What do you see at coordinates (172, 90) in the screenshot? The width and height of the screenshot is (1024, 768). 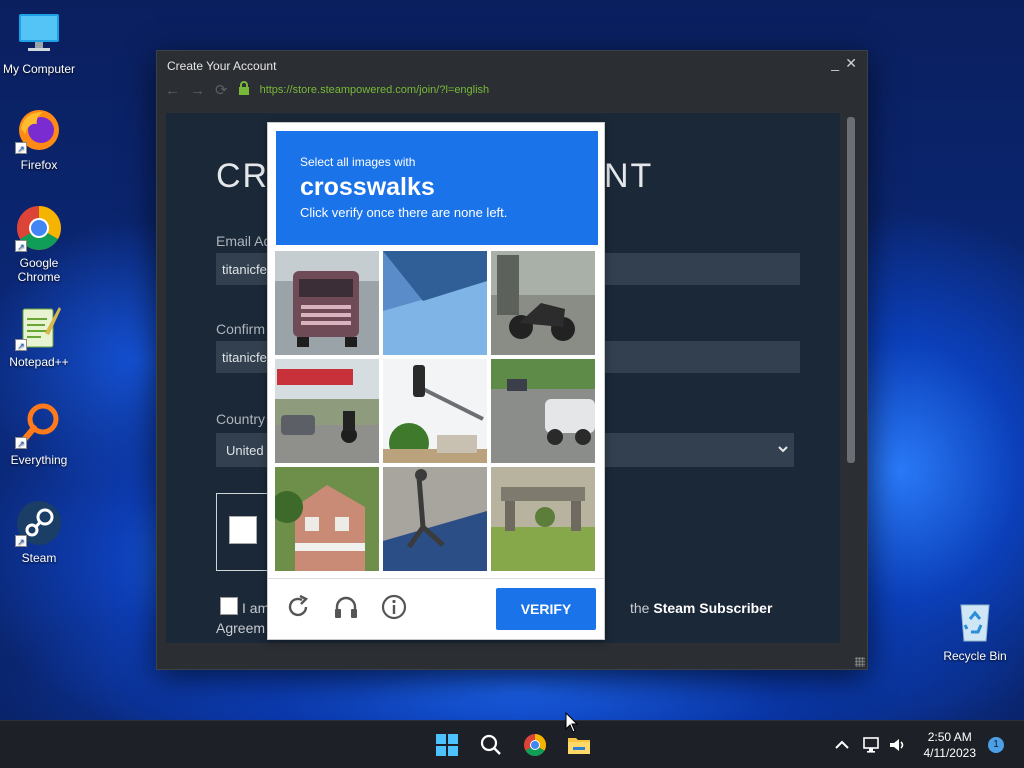 I see `back-arrow-icon: ←` at bounding box center [172, 90].